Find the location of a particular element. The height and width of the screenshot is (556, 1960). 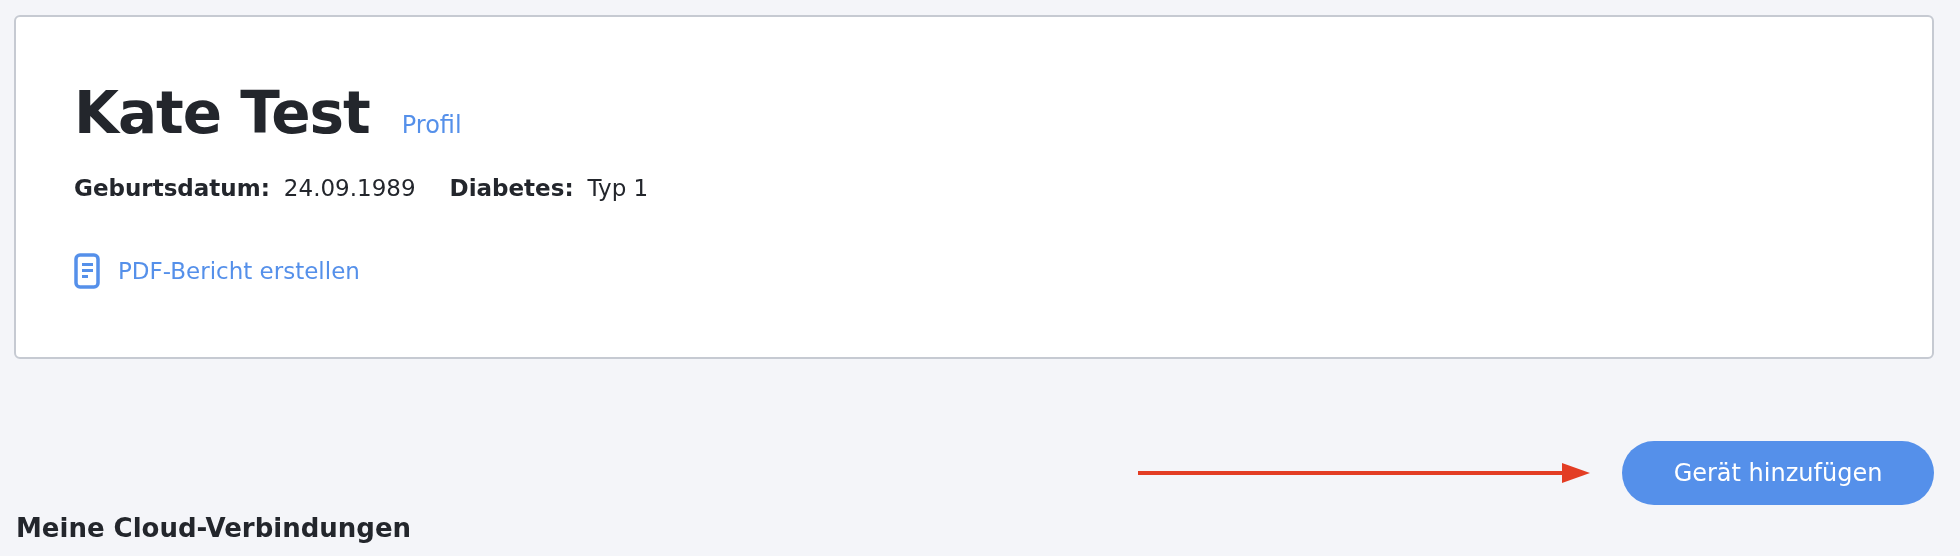

add-device-button: Gerät hinzufügen is located at coordinates (1778, 473).